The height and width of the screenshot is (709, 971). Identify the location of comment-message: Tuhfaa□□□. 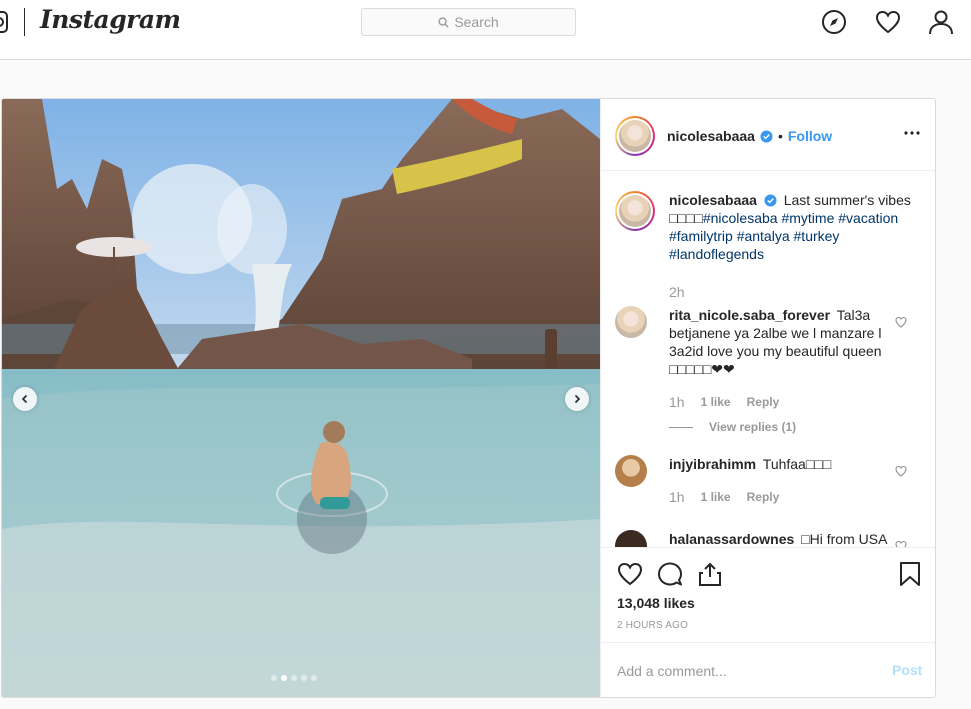
(797, 464).